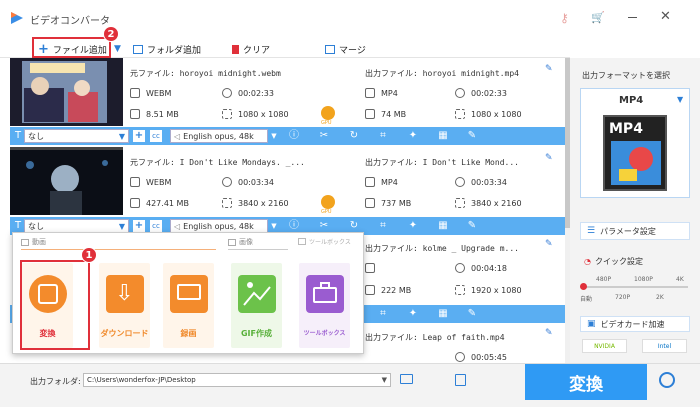  Describe the element at coordinates (117, 49) in the screenshot. I see `add-file-dropdown: ▼` at that location.